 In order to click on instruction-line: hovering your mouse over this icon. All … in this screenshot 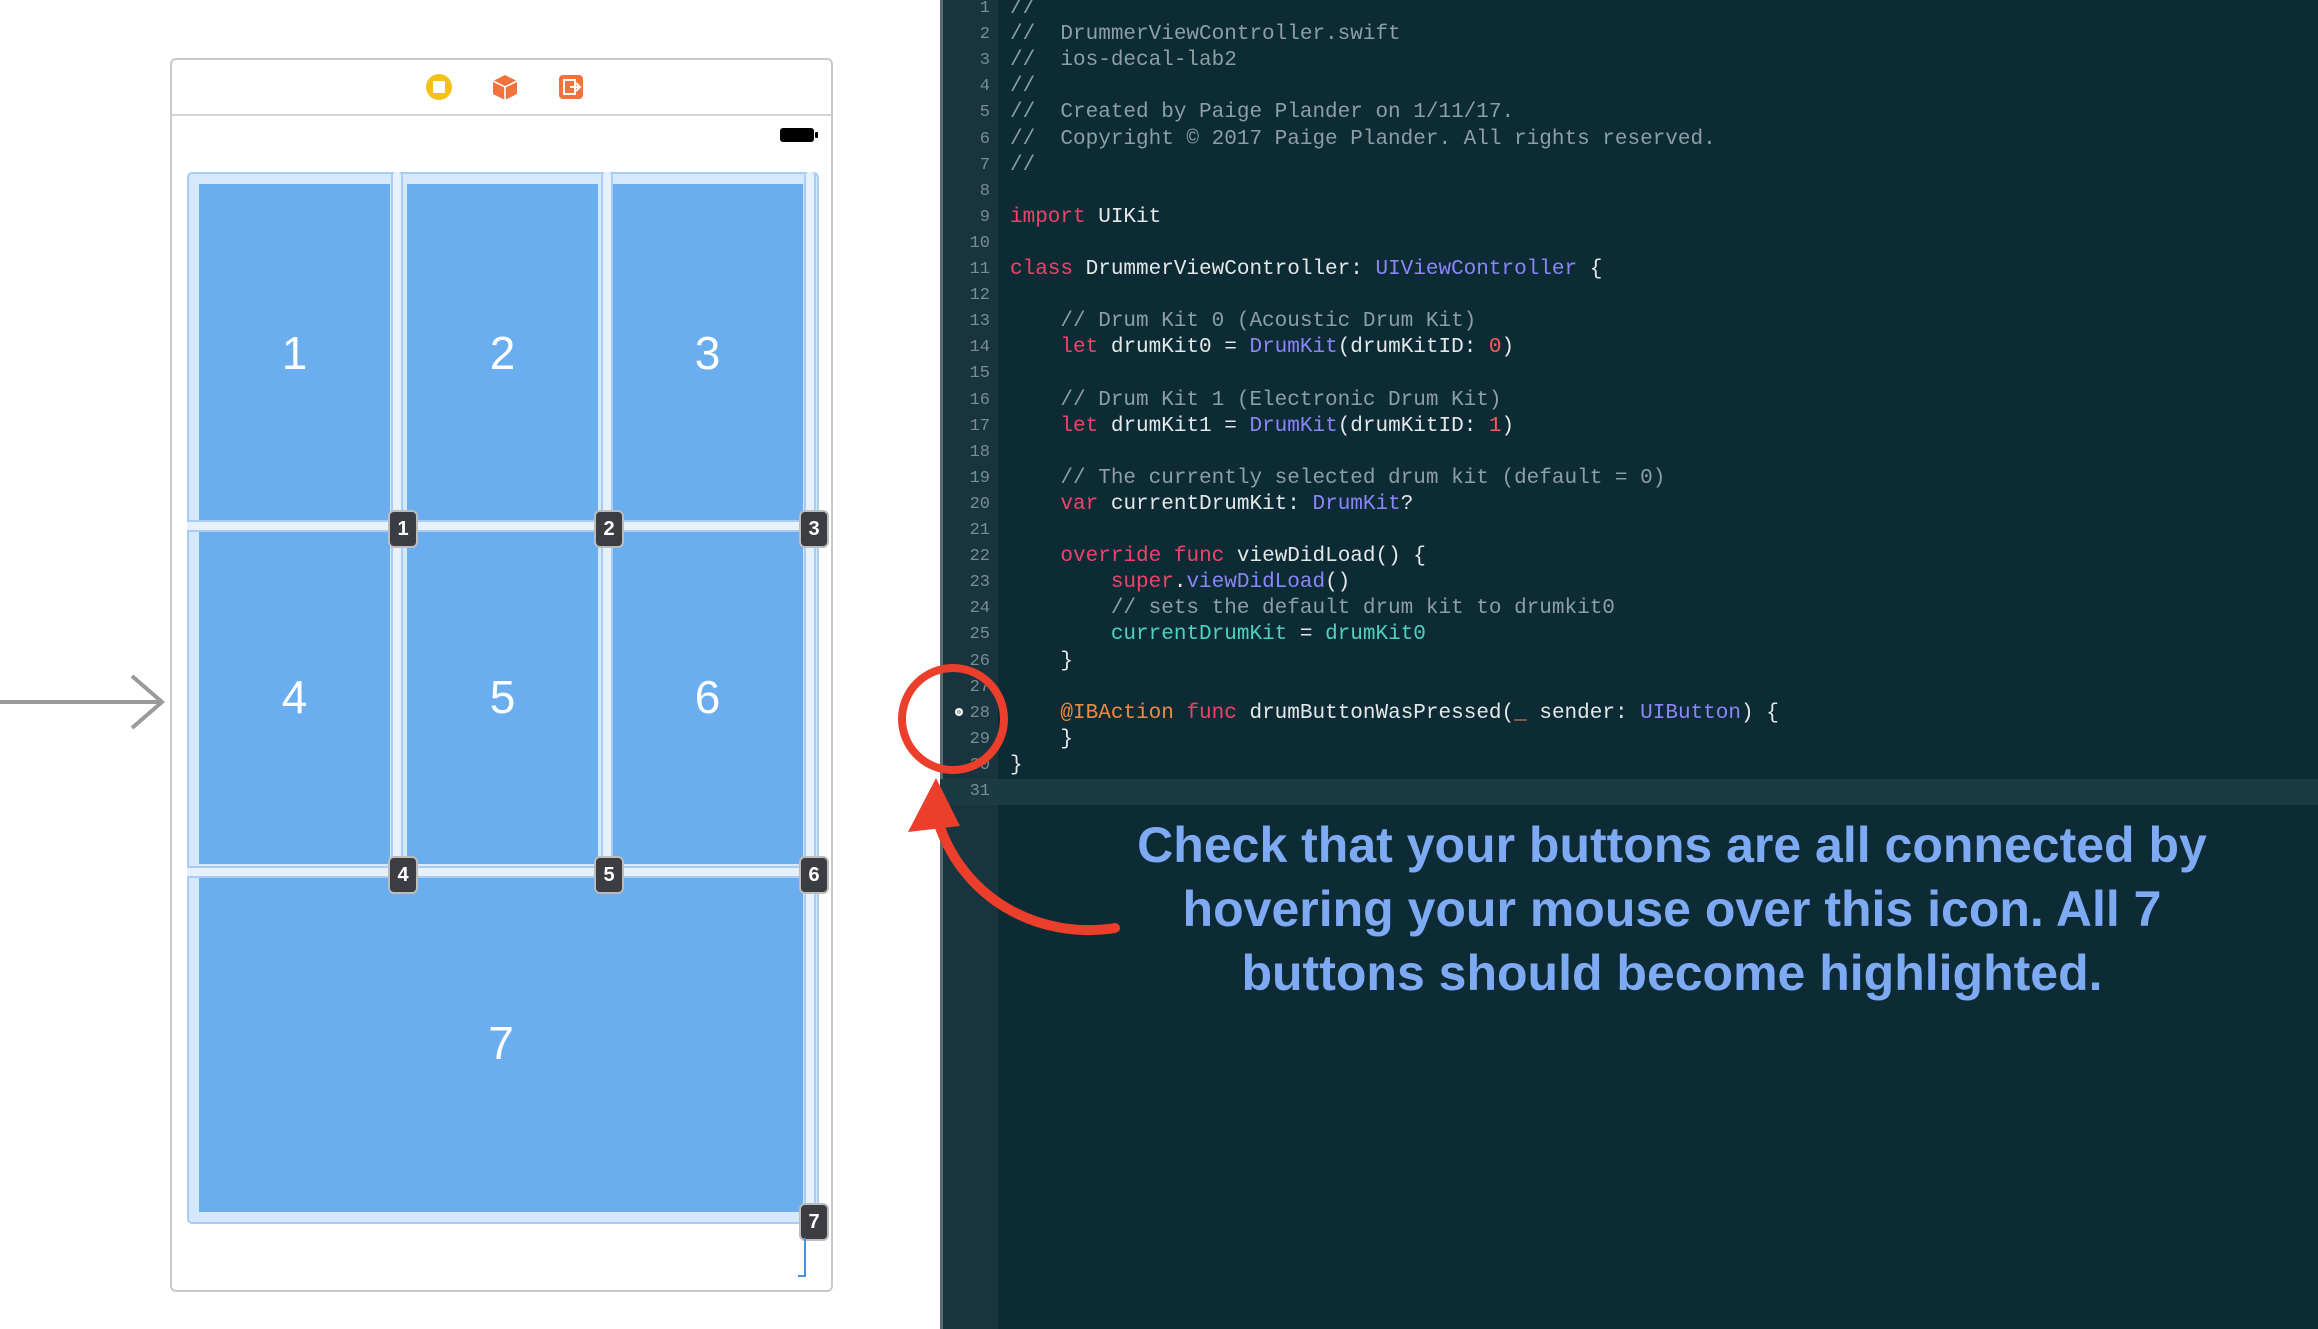, I will do `click(1672, 909)`.